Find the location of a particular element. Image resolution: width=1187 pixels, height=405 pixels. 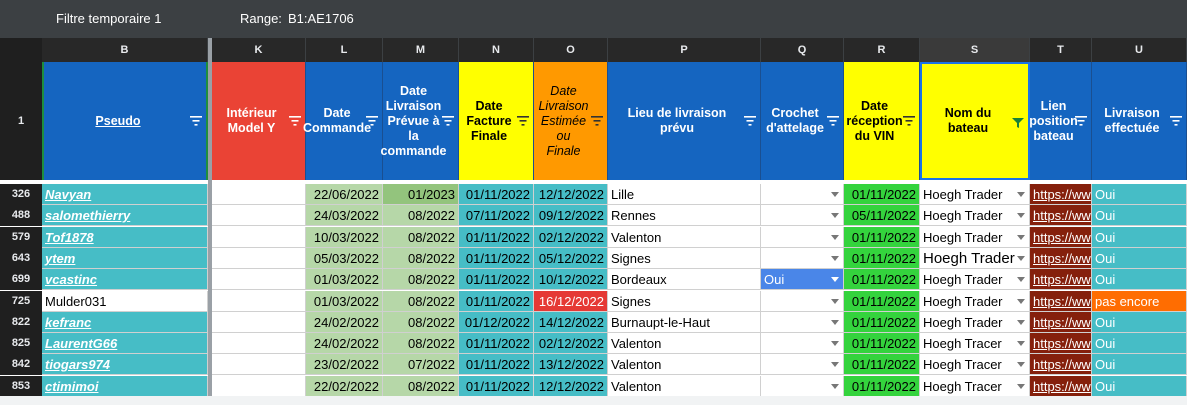

range-value: B1:AE1706 is located at coordinates (321, 18).